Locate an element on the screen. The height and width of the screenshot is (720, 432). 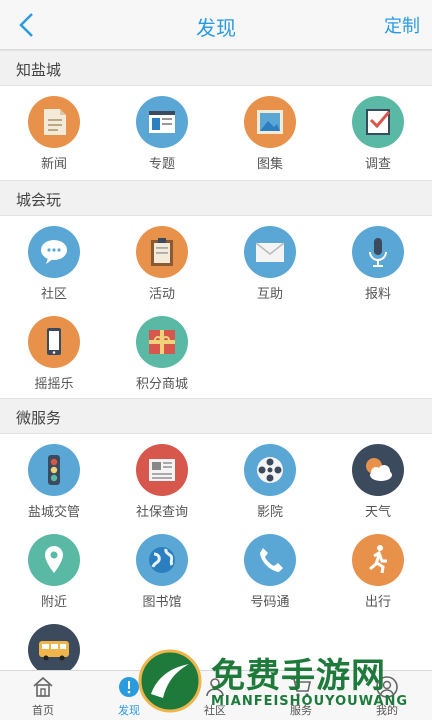
tile-report: 报料 is located at coordinates (378, 265).